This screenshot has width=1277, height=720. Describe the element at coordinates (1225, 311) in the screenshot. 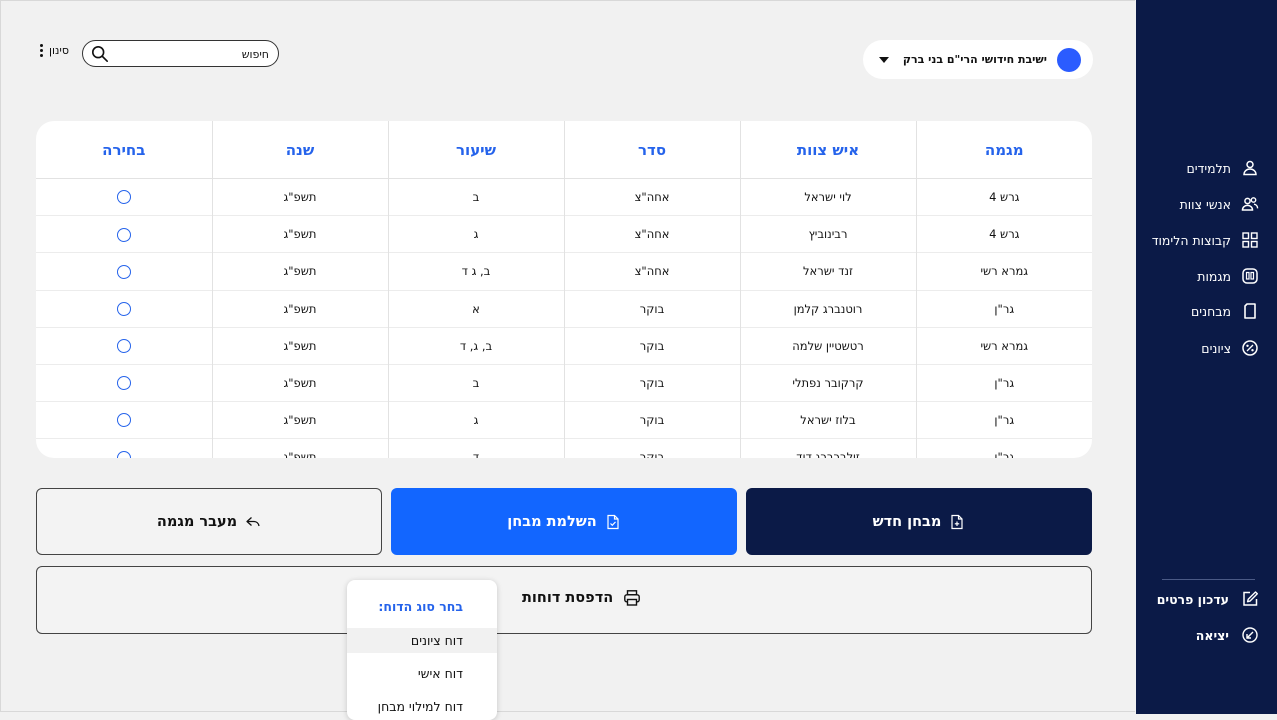

I see `sidebar-item-exams: מבחנים` at that location.